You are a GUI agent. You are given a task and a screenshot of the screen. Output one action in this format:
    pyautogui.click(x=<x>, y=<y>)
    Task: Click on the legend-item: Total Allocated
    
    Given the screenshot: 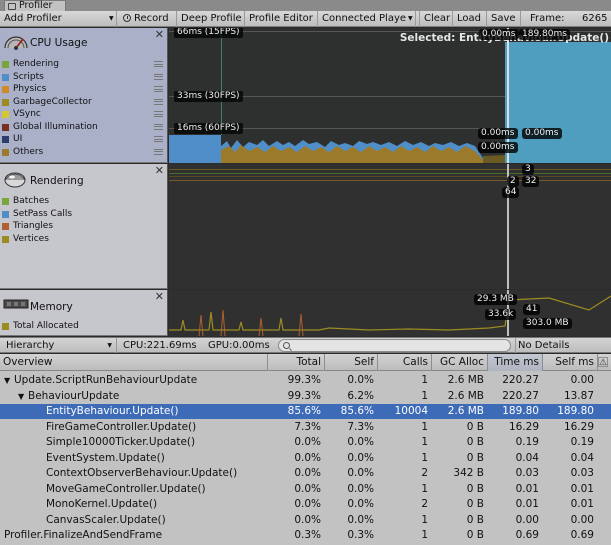 What is the action you would take?
    pyautogui.click(x=46, y=326)
    